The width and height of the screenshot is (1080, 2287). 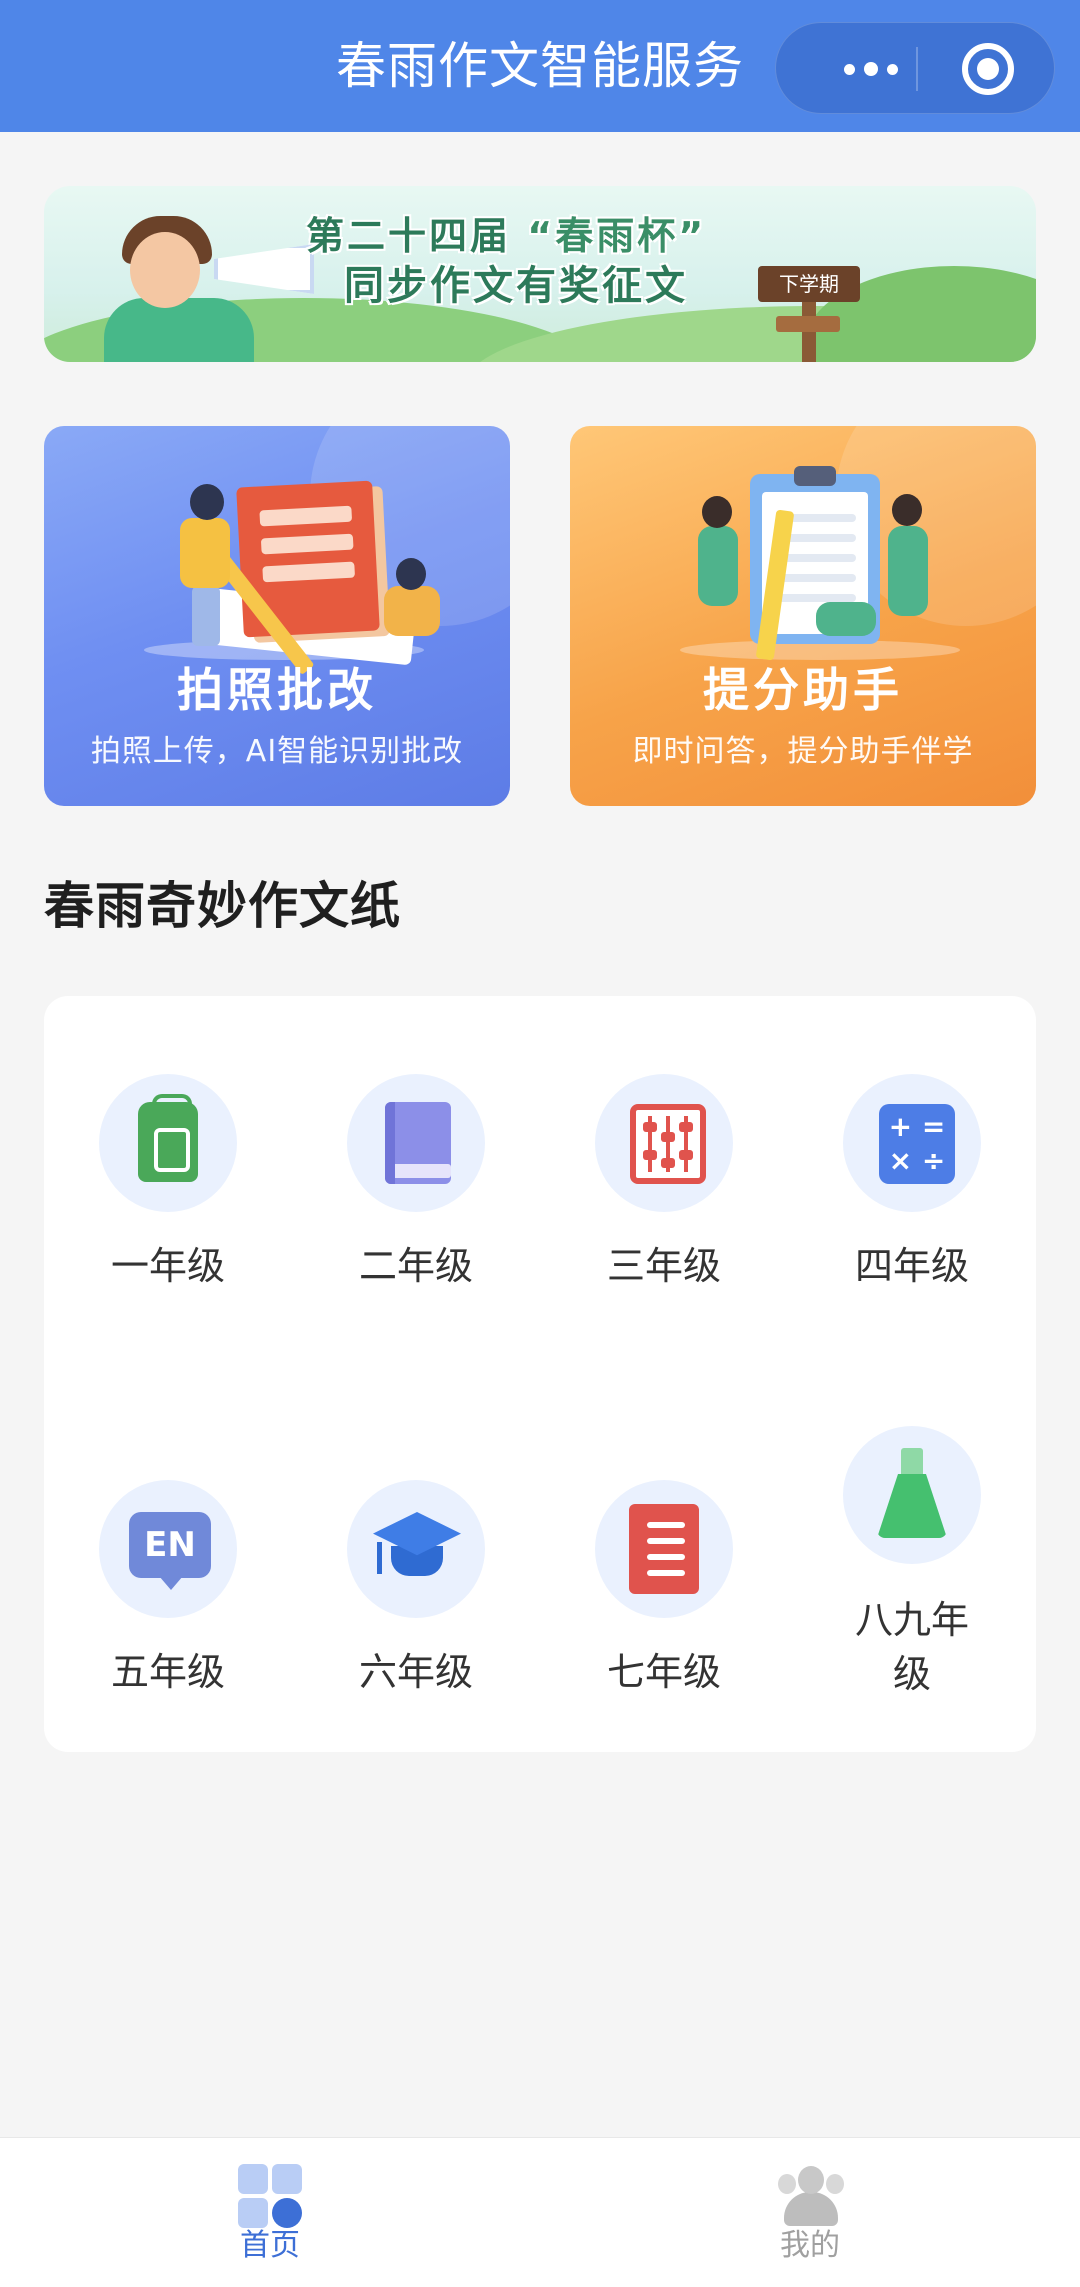 I want to click on photo-correction-card: 拍照批改 拍照上传，AI智能识别批改, so click(x=277, y=616).